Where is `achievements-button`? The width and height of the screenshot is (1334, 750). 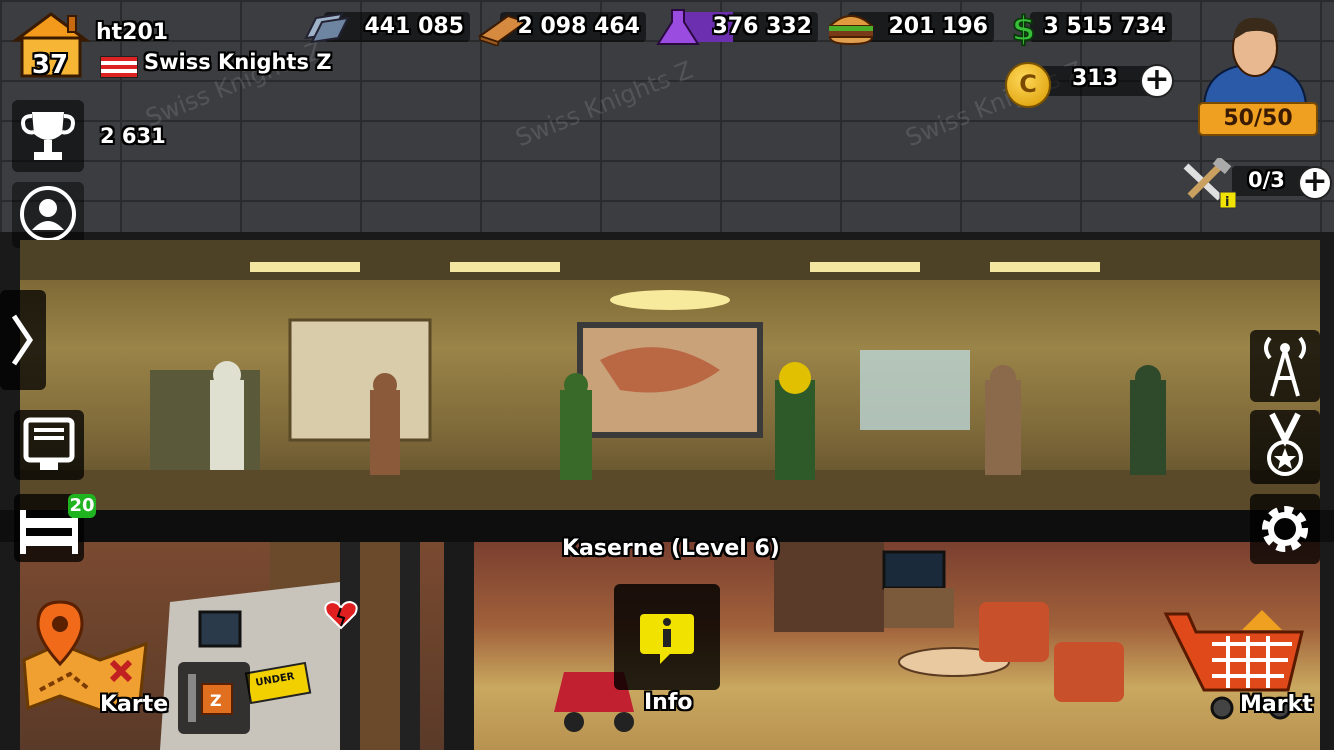
achievements-button is located at coordinates (1285, 447).